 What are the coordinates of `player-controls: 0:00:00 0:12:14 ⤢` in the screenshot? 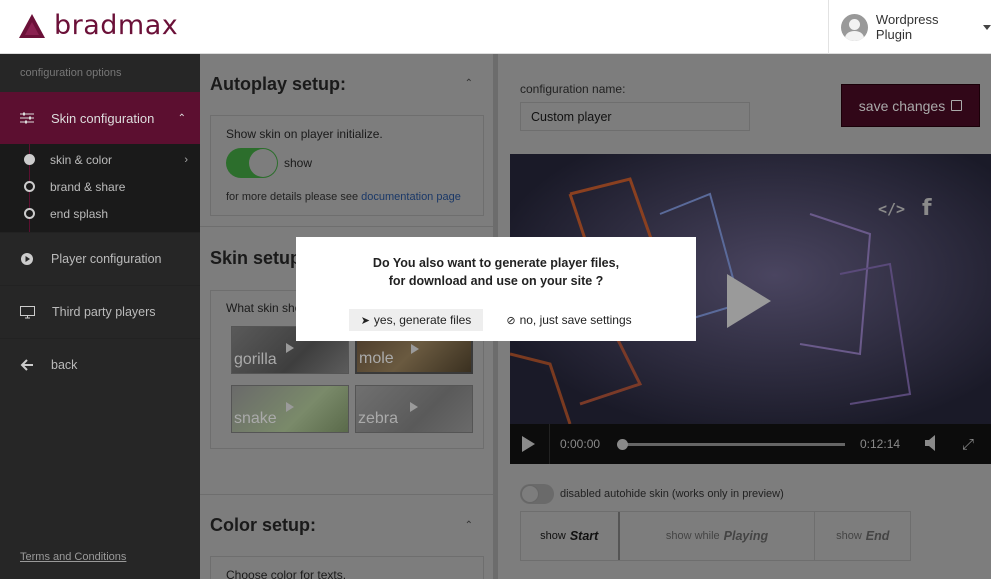 It's located at (750, 444).